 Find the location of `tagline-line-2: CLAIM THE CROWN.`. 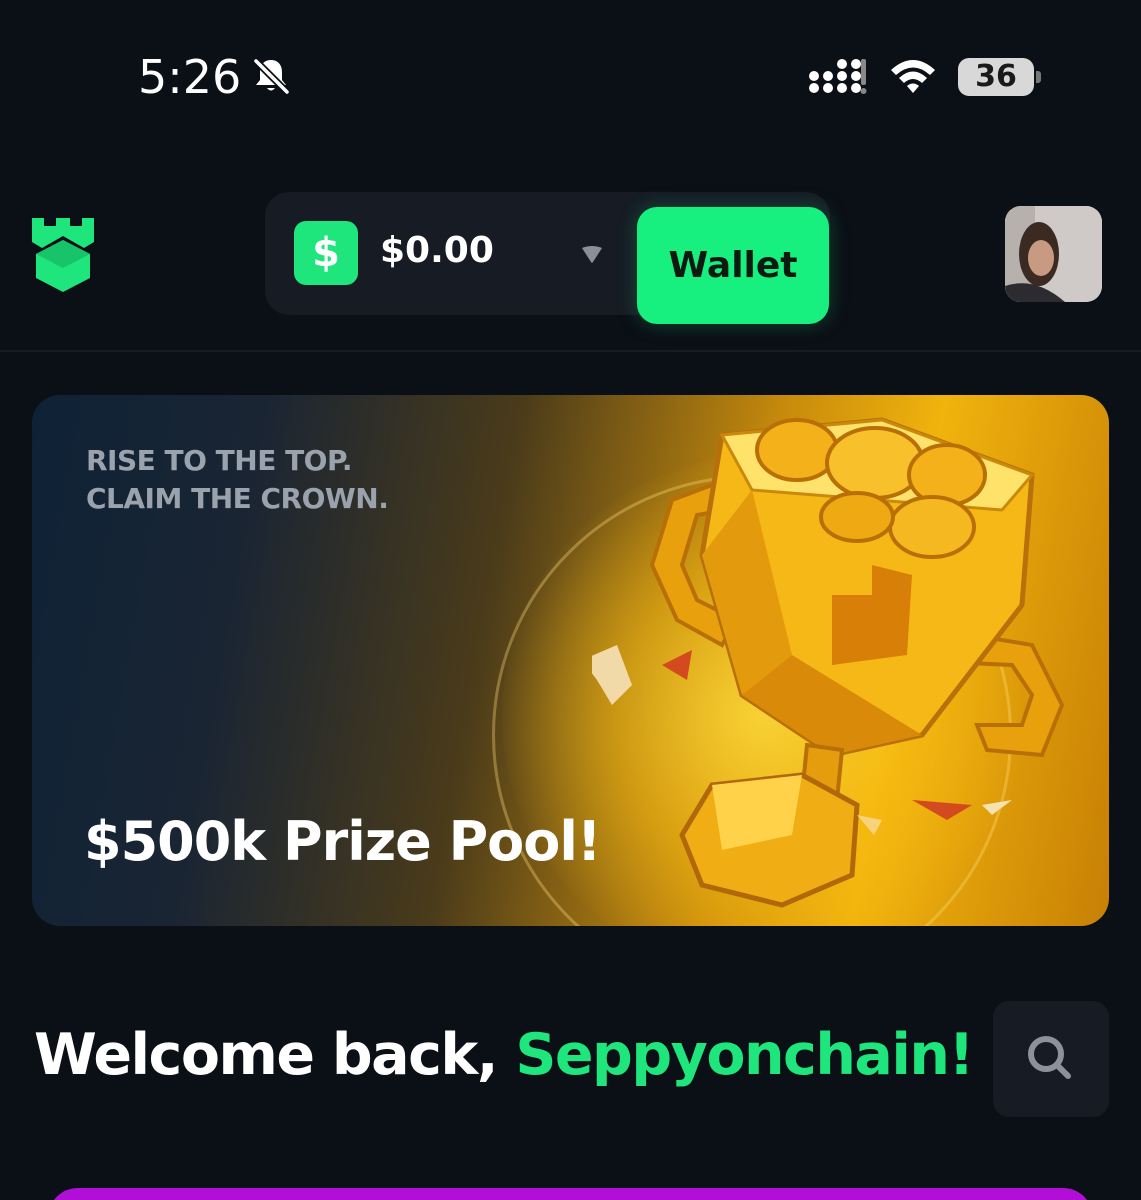

tagline-line-2: CLAIM THE CROWN. is located at coordinates (237, 498).